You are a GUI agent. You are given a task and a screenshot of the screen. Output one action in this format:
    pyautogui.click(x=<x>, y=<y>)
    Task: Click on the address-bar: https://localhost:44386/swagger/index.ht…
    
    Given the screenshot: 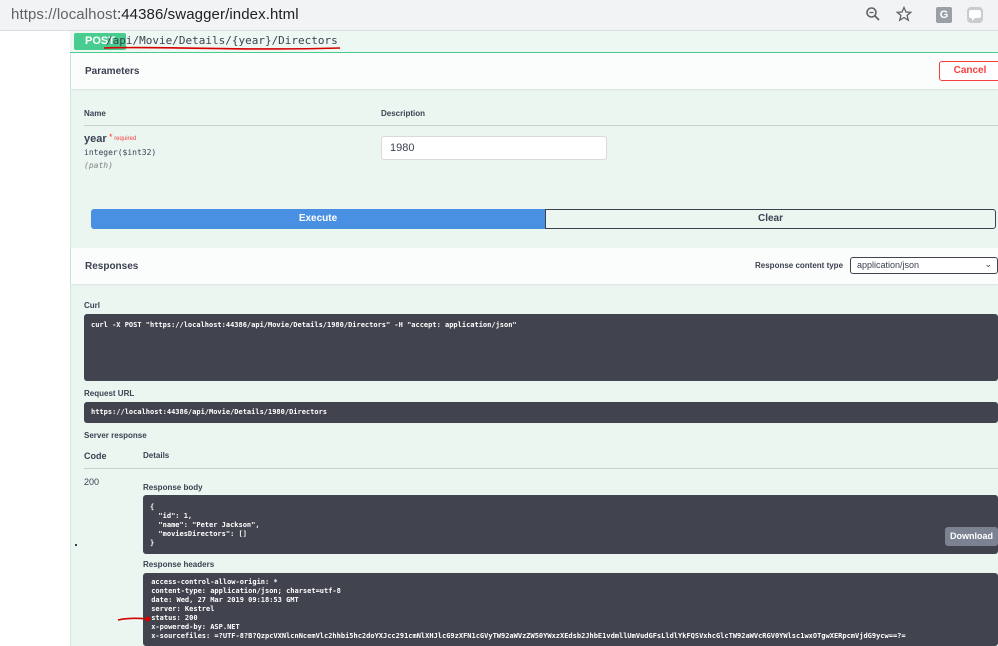 What is the action you would take?
    pyautogui.click(x=155, y=14)
    